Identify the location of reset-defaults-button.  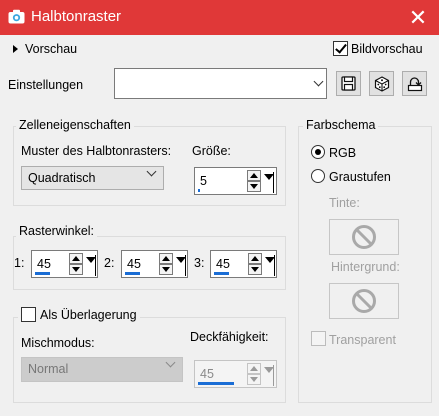
(414, 83).